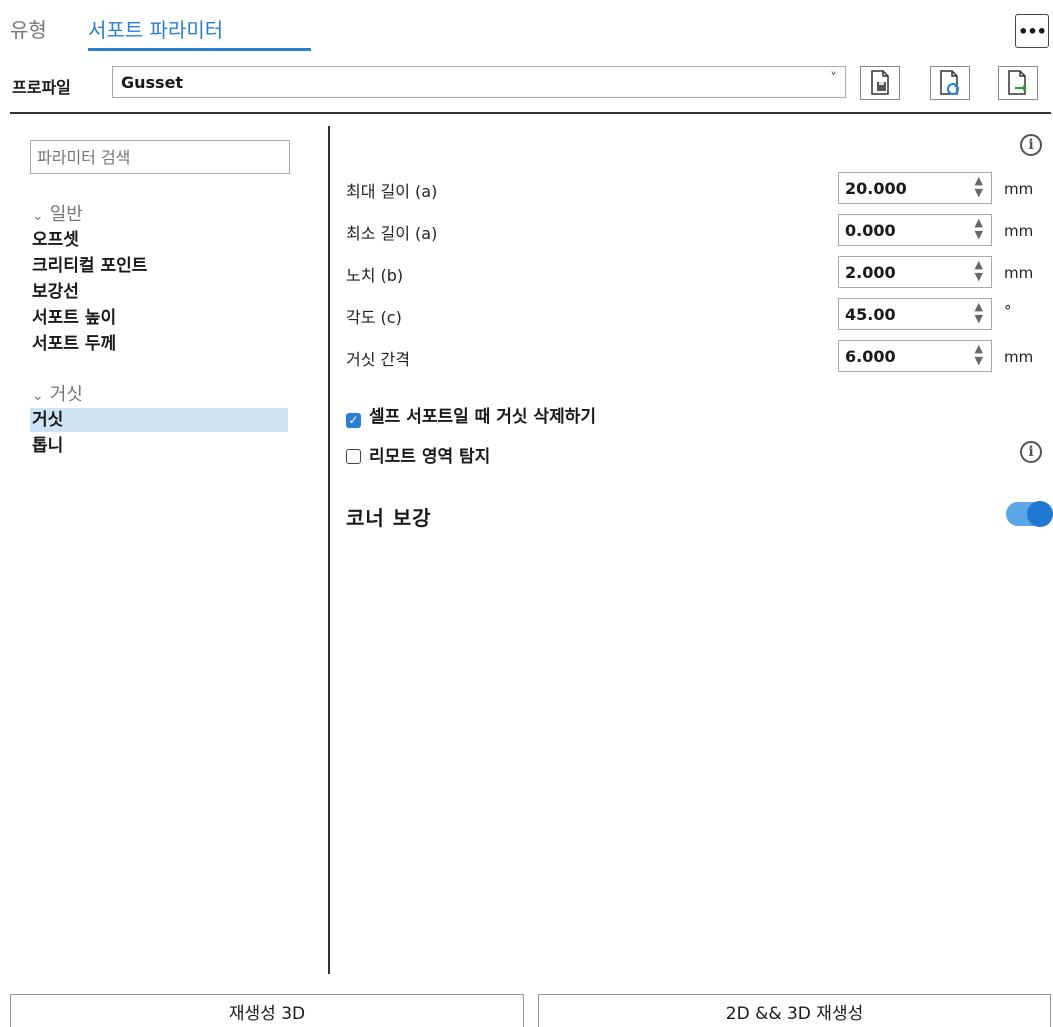 This screenshot has width=1053, height=1027. What do you see at coordinates (159, 420) in the screenshot?
I see `sidebar-item-gusset: 거싯` at bounding box center [159, 420].